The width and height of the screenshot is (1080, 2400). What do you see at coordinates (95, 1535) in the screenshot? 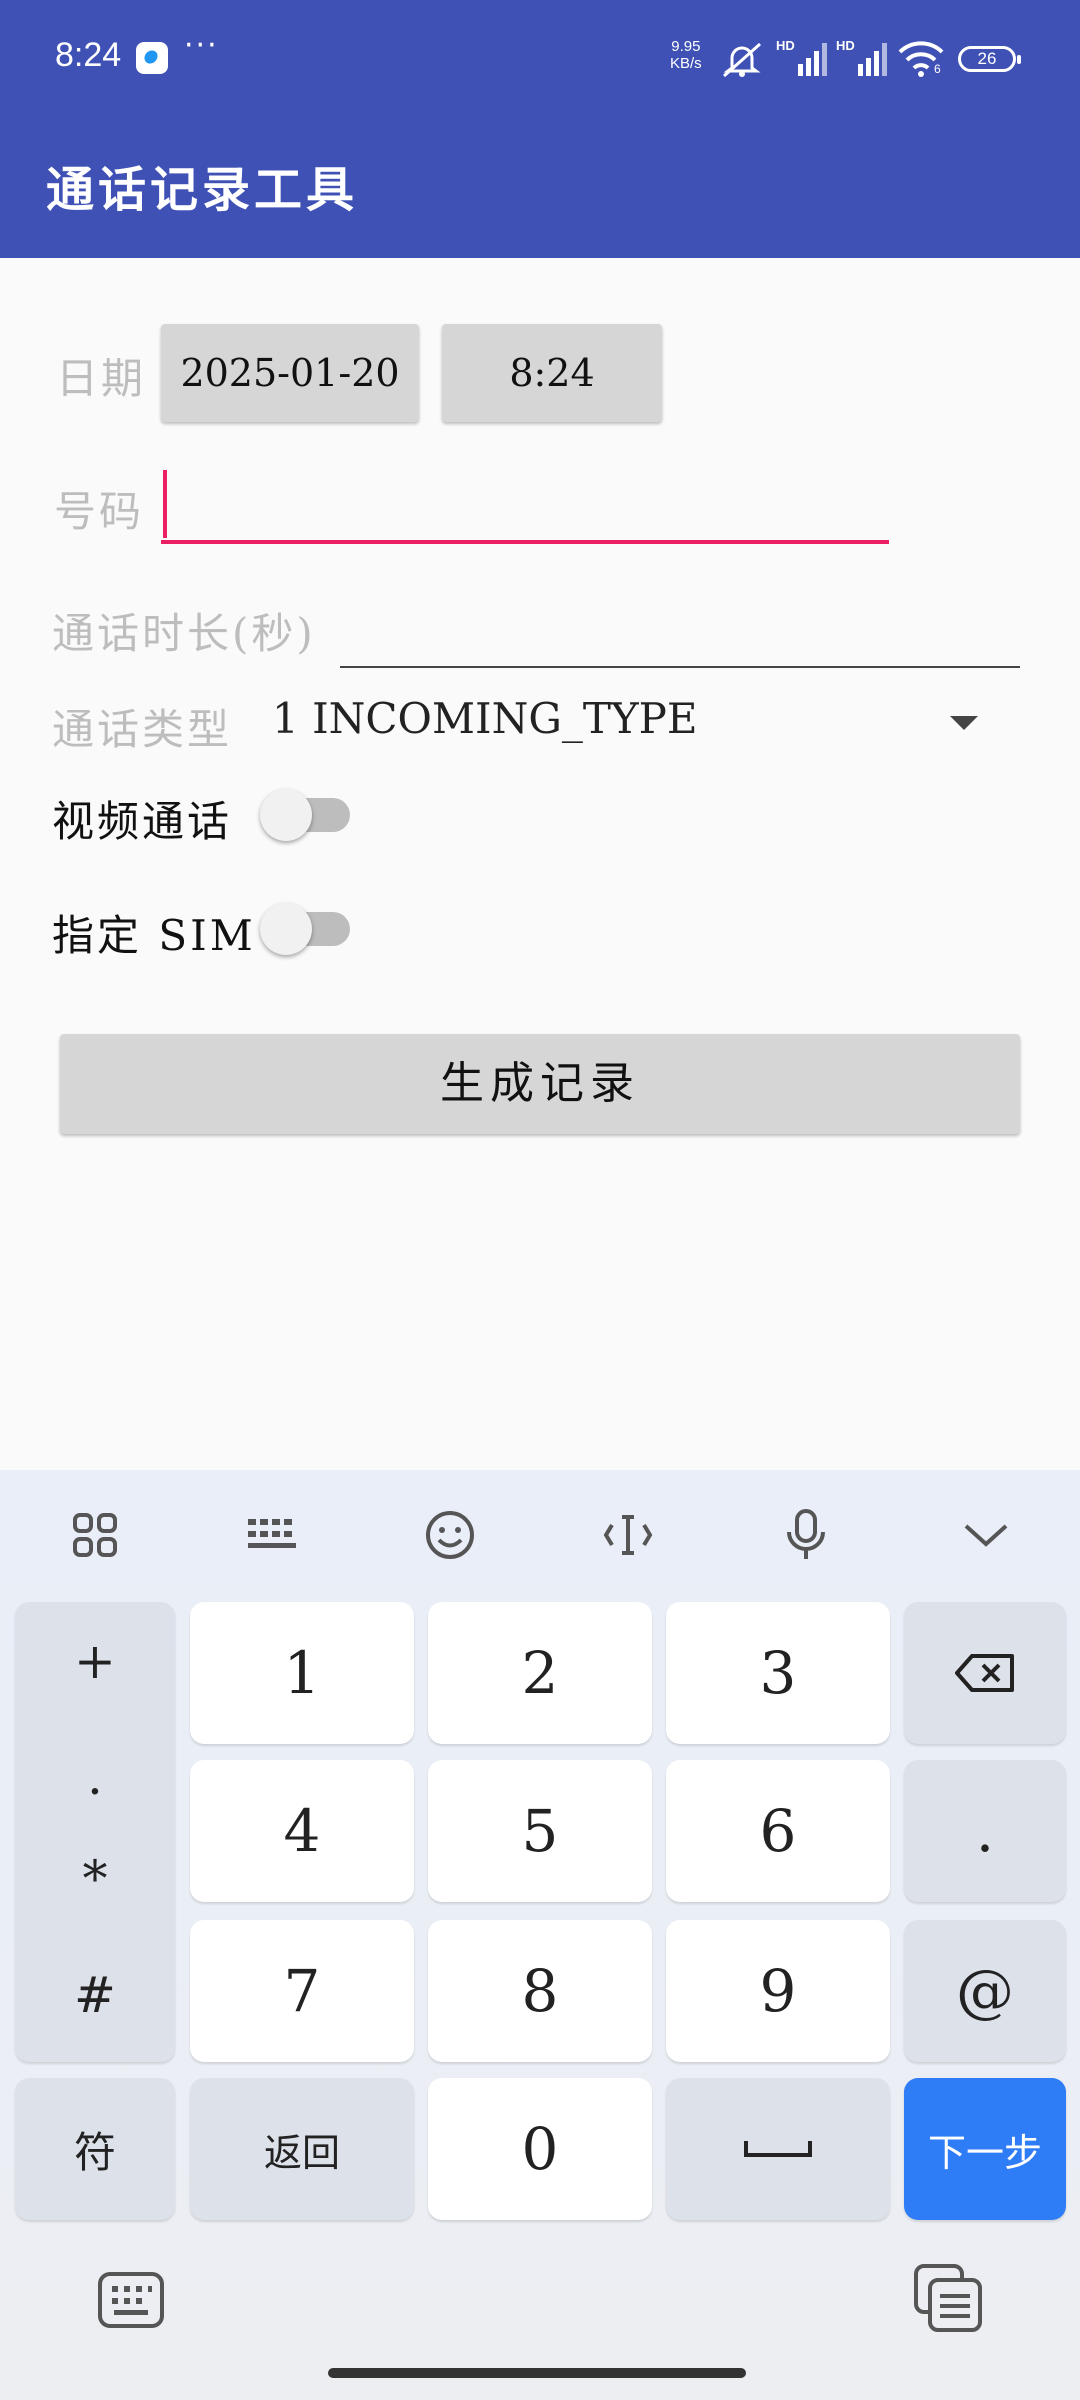
I see `apps-grid-icon` at bounding box center [95, 1535].